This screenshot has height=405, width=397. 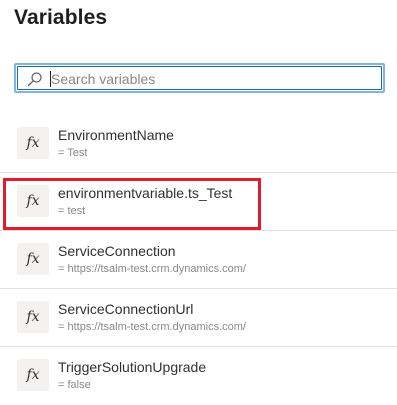 What do you see at coordinates (74, 385) in the screenshot?
I see `variable-value: = false` at bounding box center [74, 385].